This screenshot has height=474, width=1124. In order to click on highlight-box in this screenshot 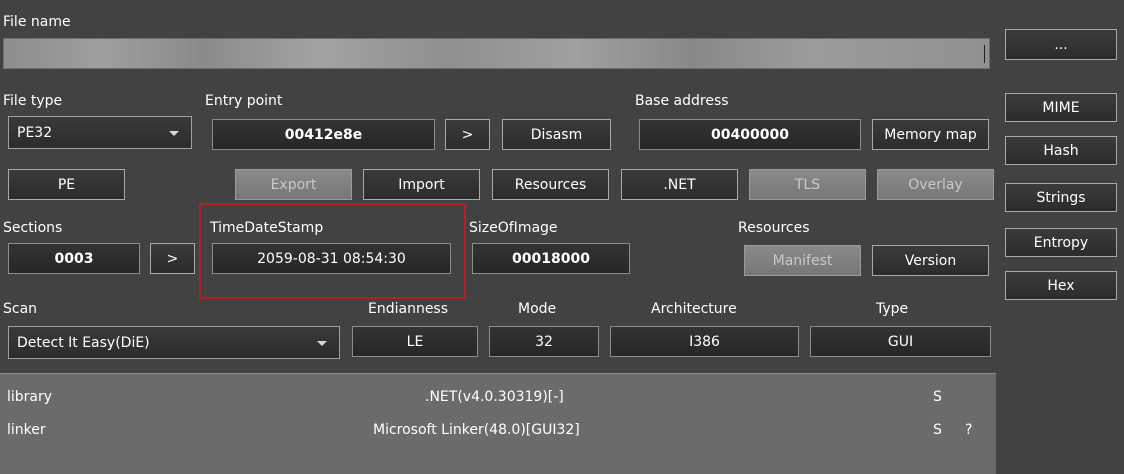, I will do `click(332, 251)`.